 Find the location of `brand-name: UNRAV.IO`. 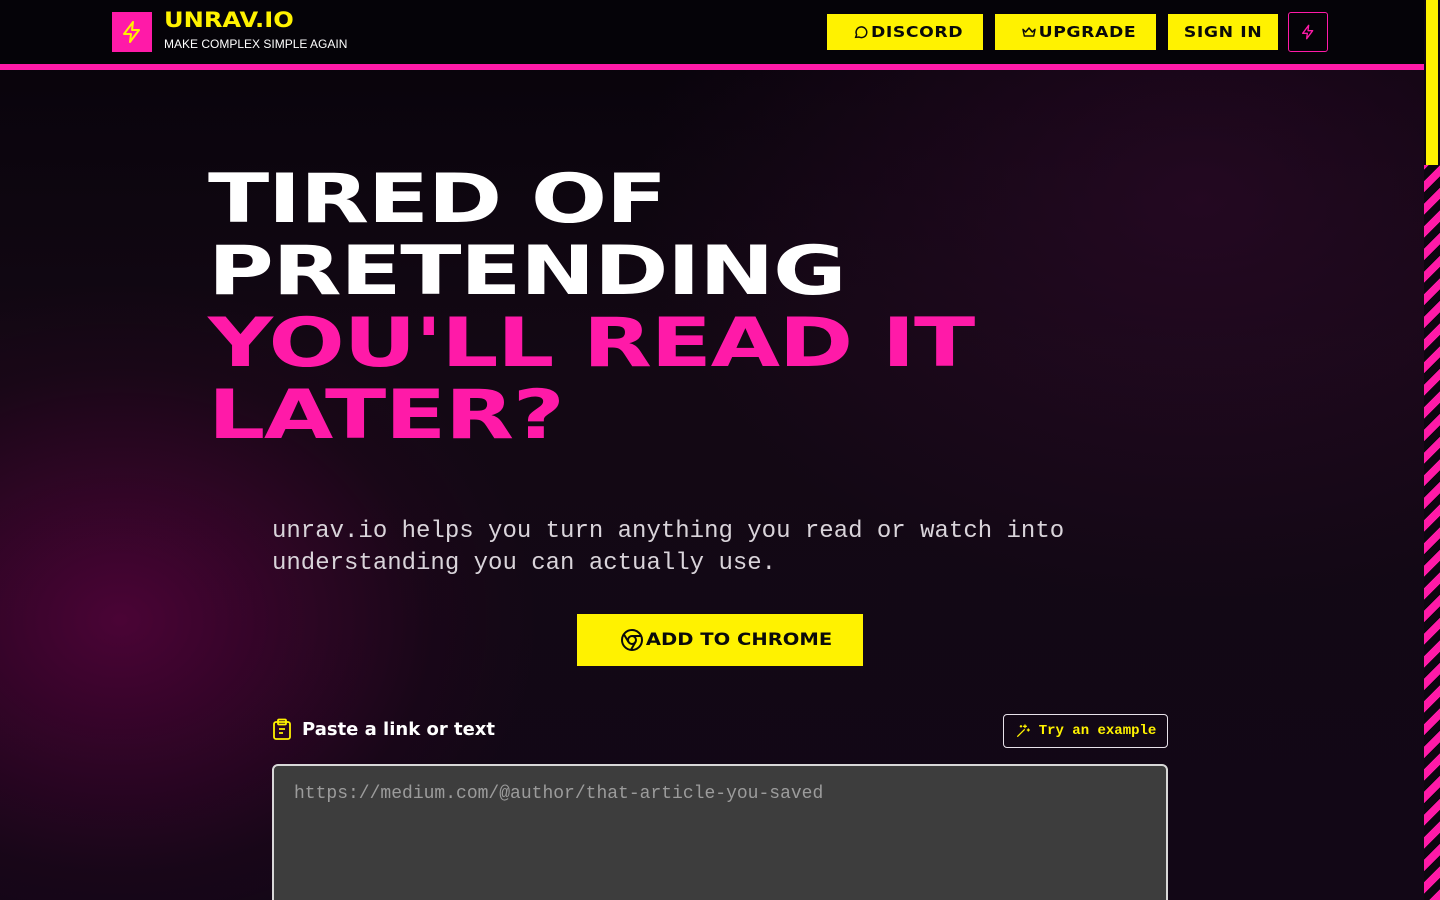

brand-name: UNRAV.IO is located at coordinates (229, 20).